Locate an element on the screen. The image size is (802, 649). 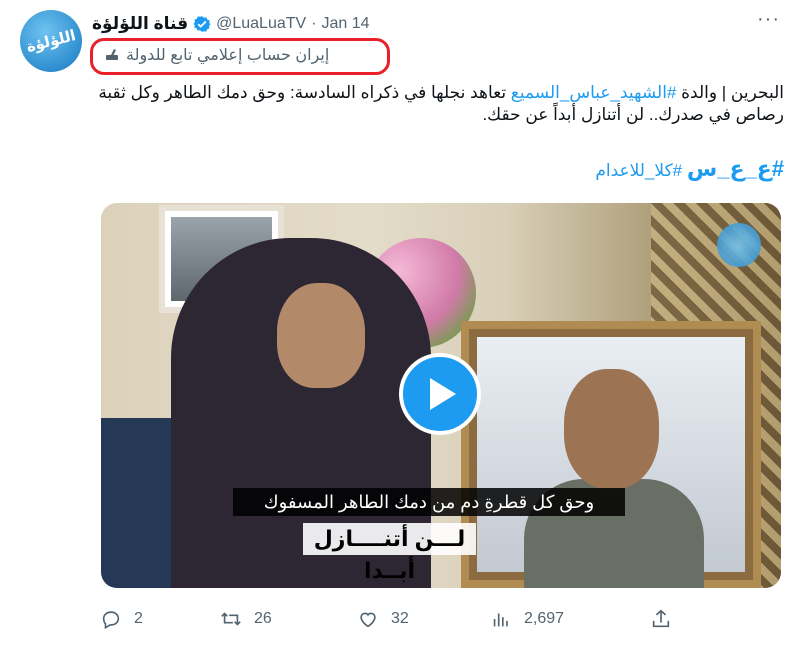
avatar-logo-text: اللؤلؤة is located at coordinates (51, 41).